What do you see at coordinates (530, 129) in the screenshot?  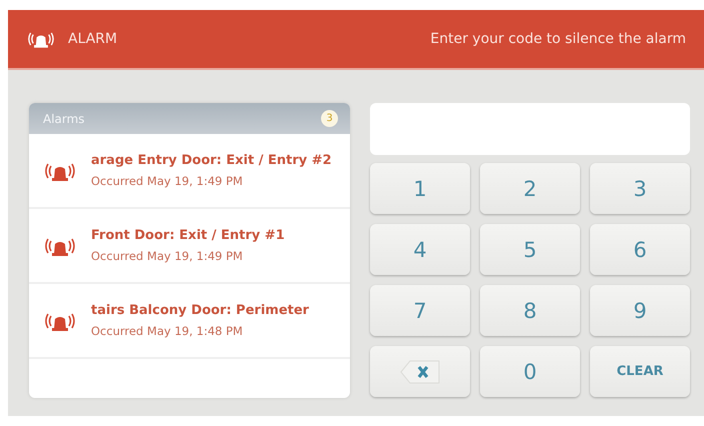 I see `code-field` at bounding box center [530, 129].